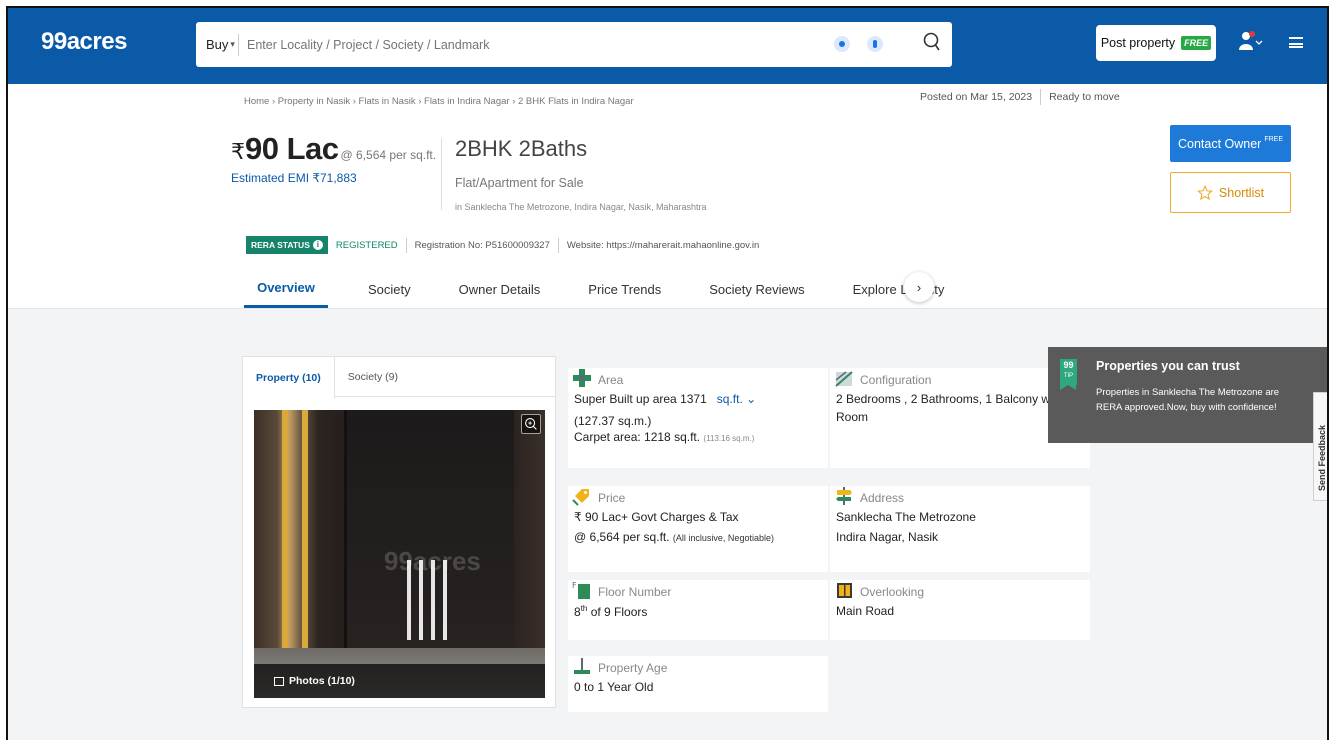 This screenshot has height=740, width=1335. Describe the element at coordinates (482, 245) in the screenshot. I see `rera-registration-number: Registration No: P51600009327` at that location.